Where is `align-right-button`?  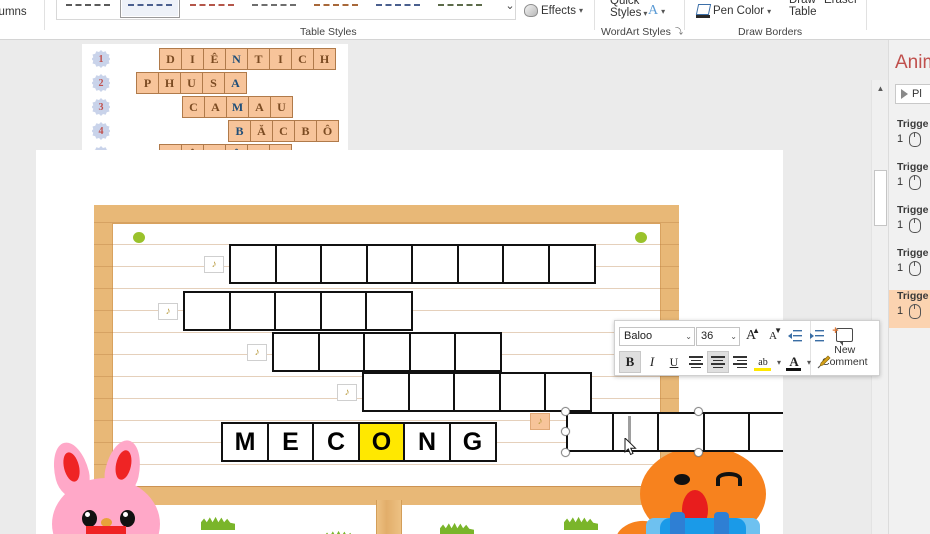
align-right-button is located at coordinates (740, 362).